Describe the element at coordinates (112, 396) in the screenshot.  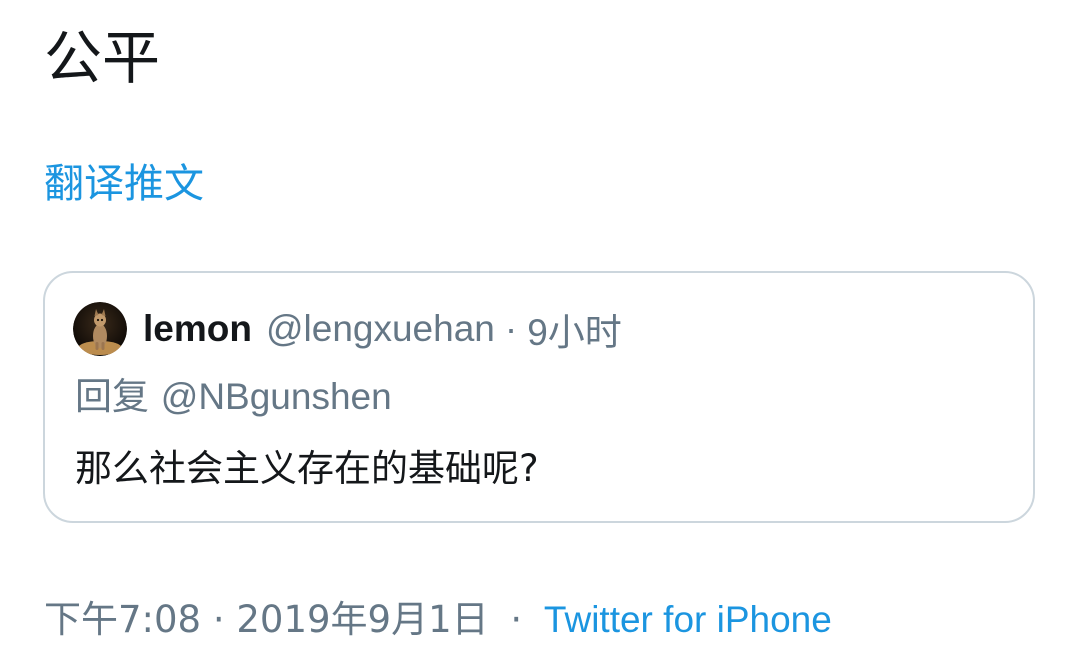
I see `reply-prefix: 回复` at that location.